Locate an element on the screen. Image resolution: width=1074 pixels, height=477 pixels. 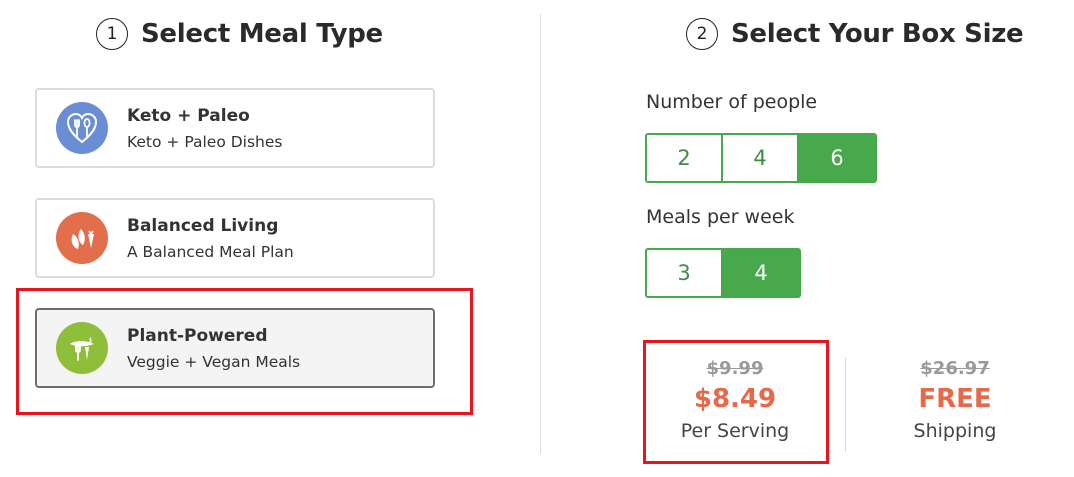
step-number-2: 2 is located at coordinates (702, 34).